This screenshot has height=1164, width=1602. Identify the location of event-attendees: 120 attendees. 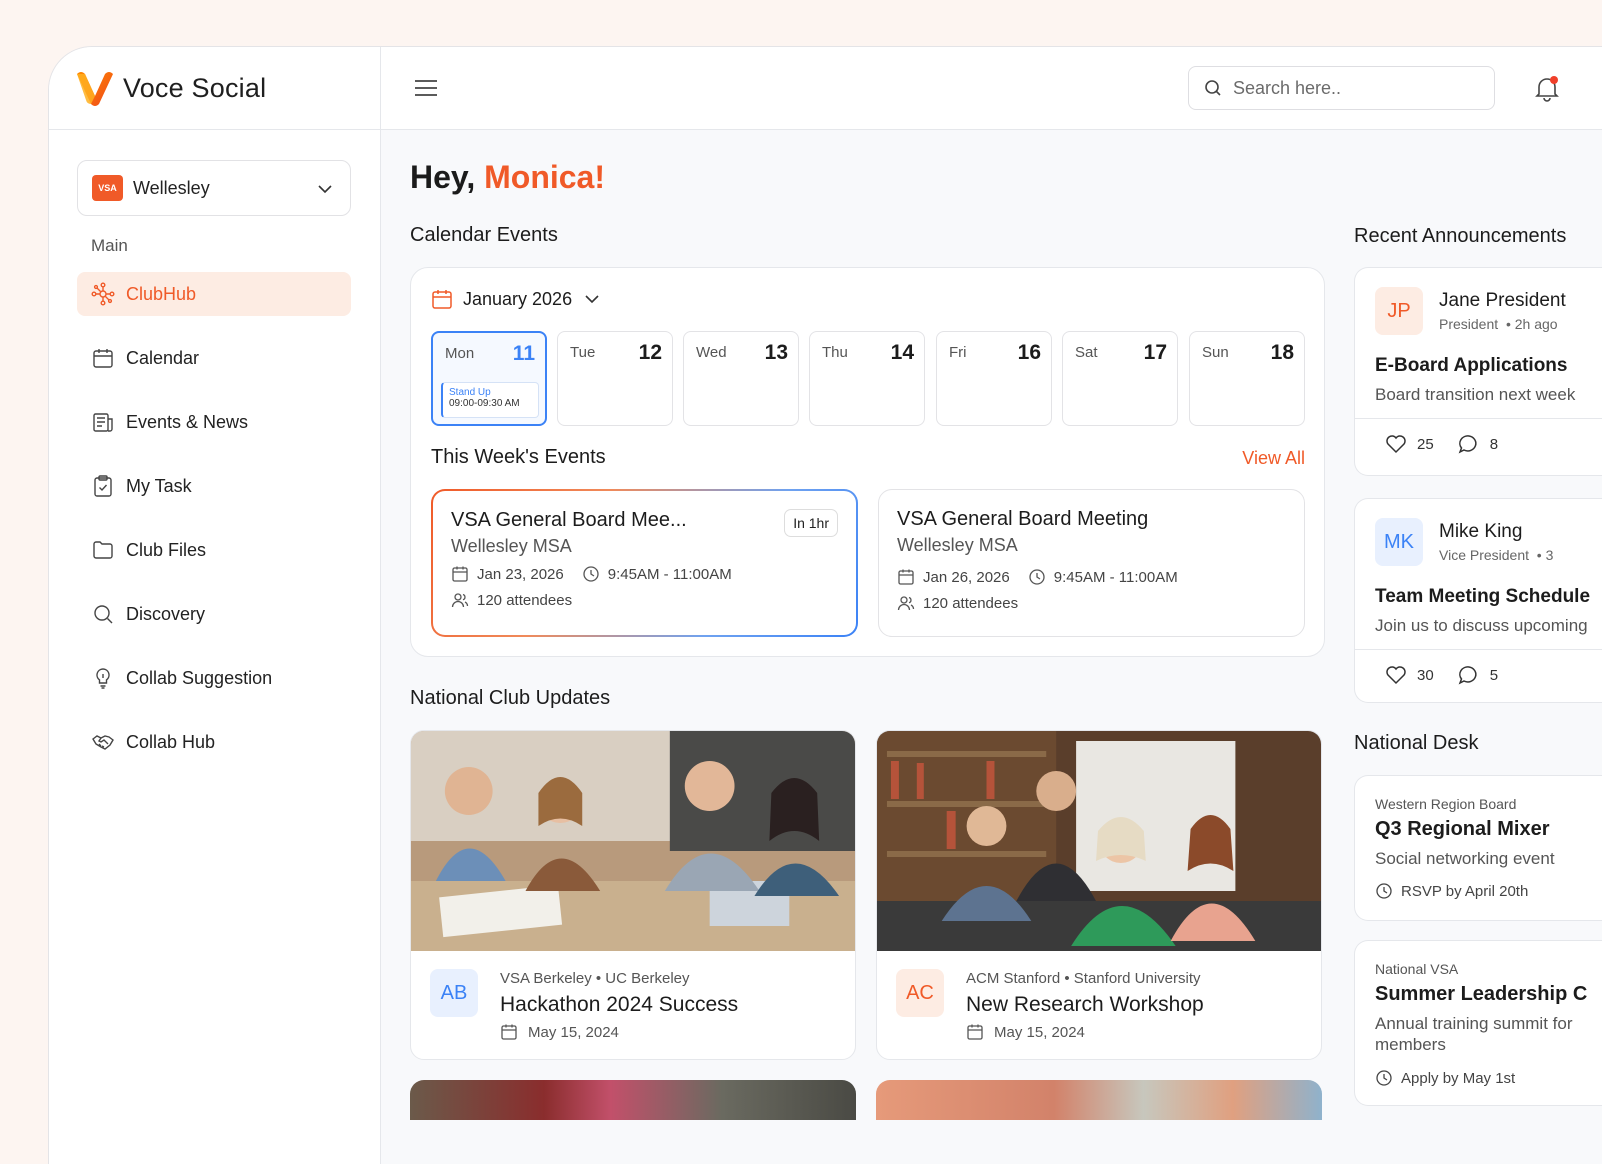
(1091, 603).